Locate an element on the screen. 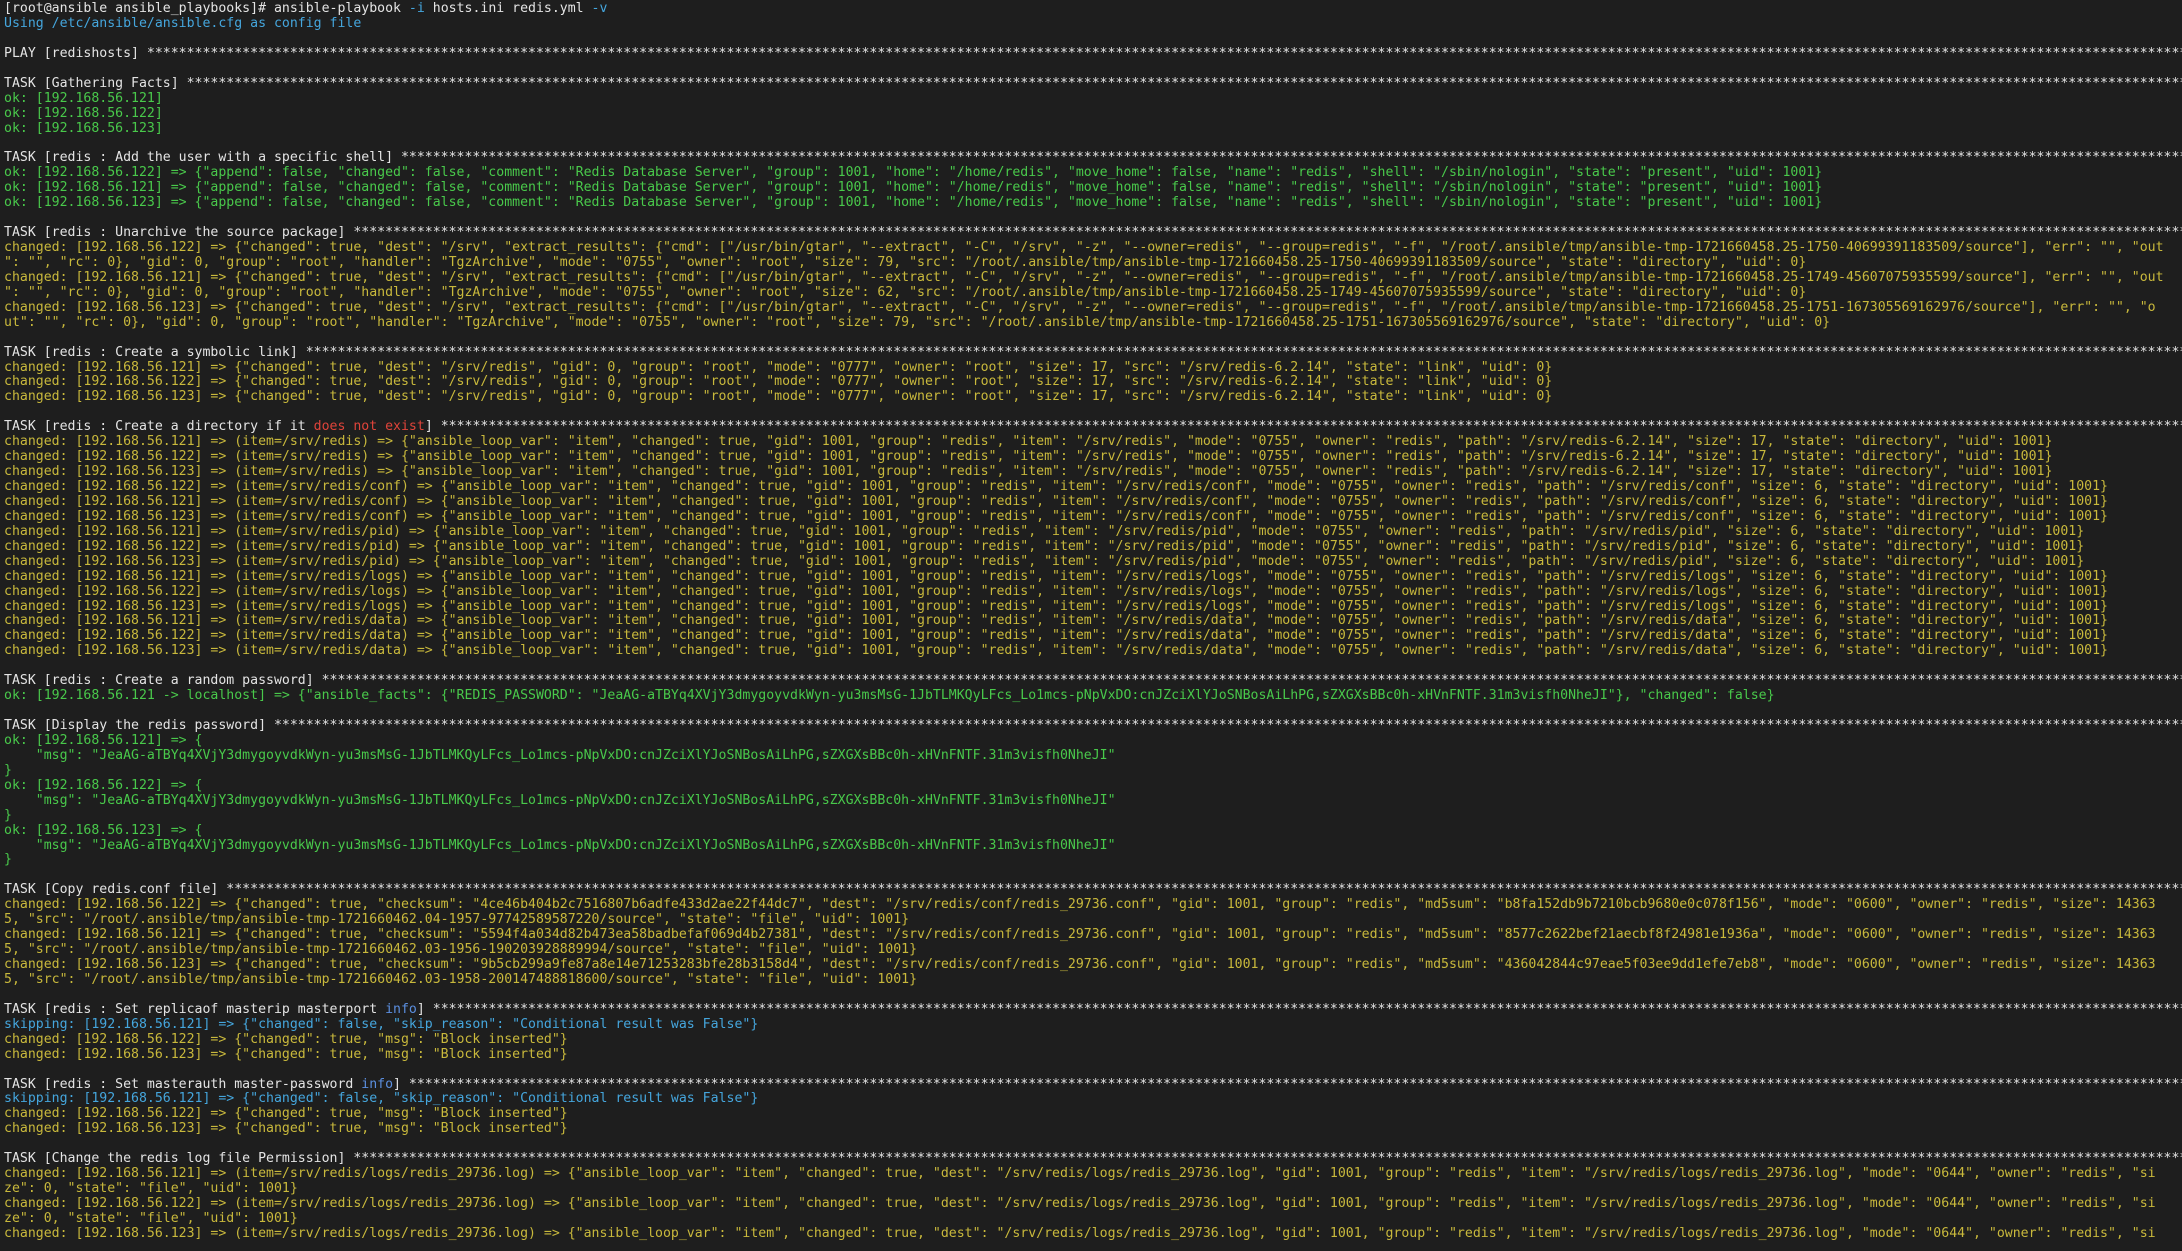 This screenshot has height=1251, width=2182. terminal-line: ze": 0, "state": "file", "uid": 1001} is located at coordinates (1093, 1219).